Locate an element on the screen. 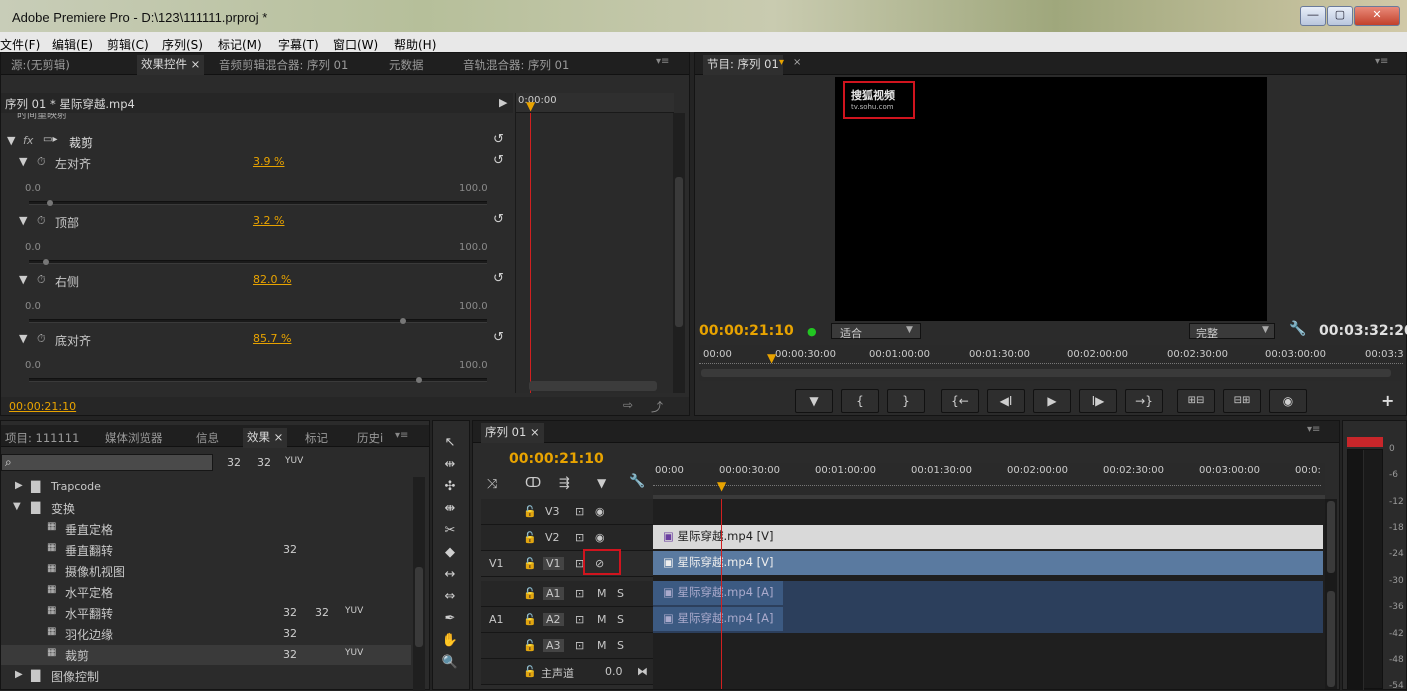  tab-media-browser: 媒体浏览器 is located at coordinates (134, 438).